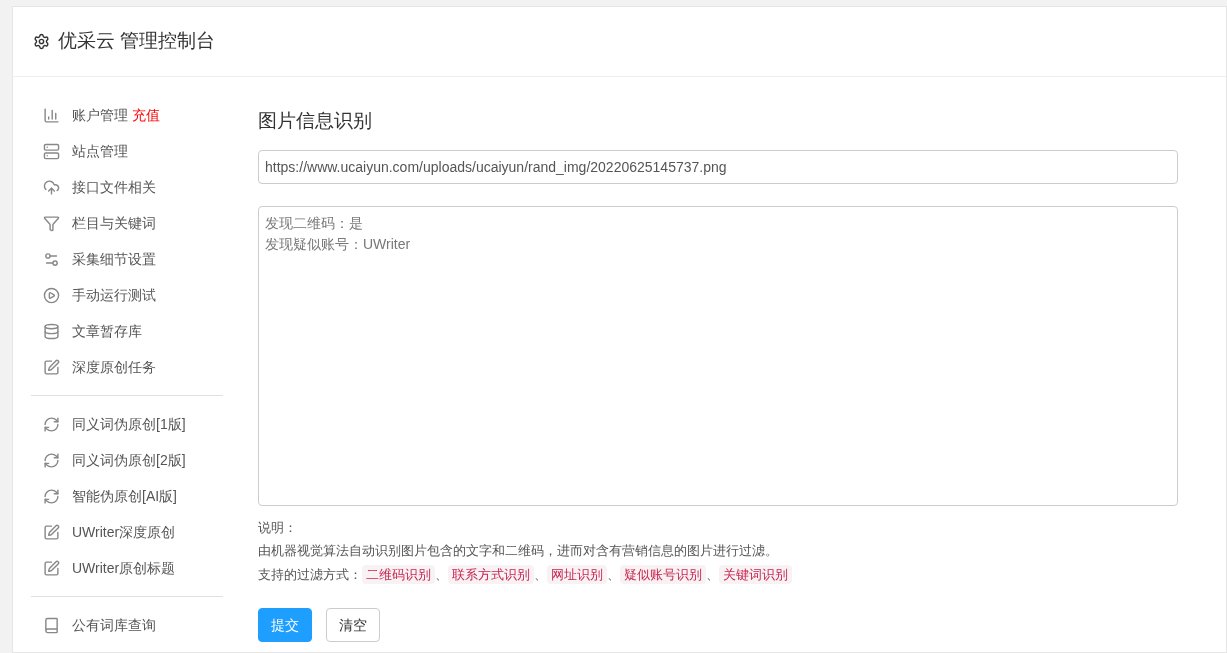  What do you see at coordinates (137, 41) in the screenshot?
I see `page-title: 优采云 管理控制台` at bounding box center [137, 41].